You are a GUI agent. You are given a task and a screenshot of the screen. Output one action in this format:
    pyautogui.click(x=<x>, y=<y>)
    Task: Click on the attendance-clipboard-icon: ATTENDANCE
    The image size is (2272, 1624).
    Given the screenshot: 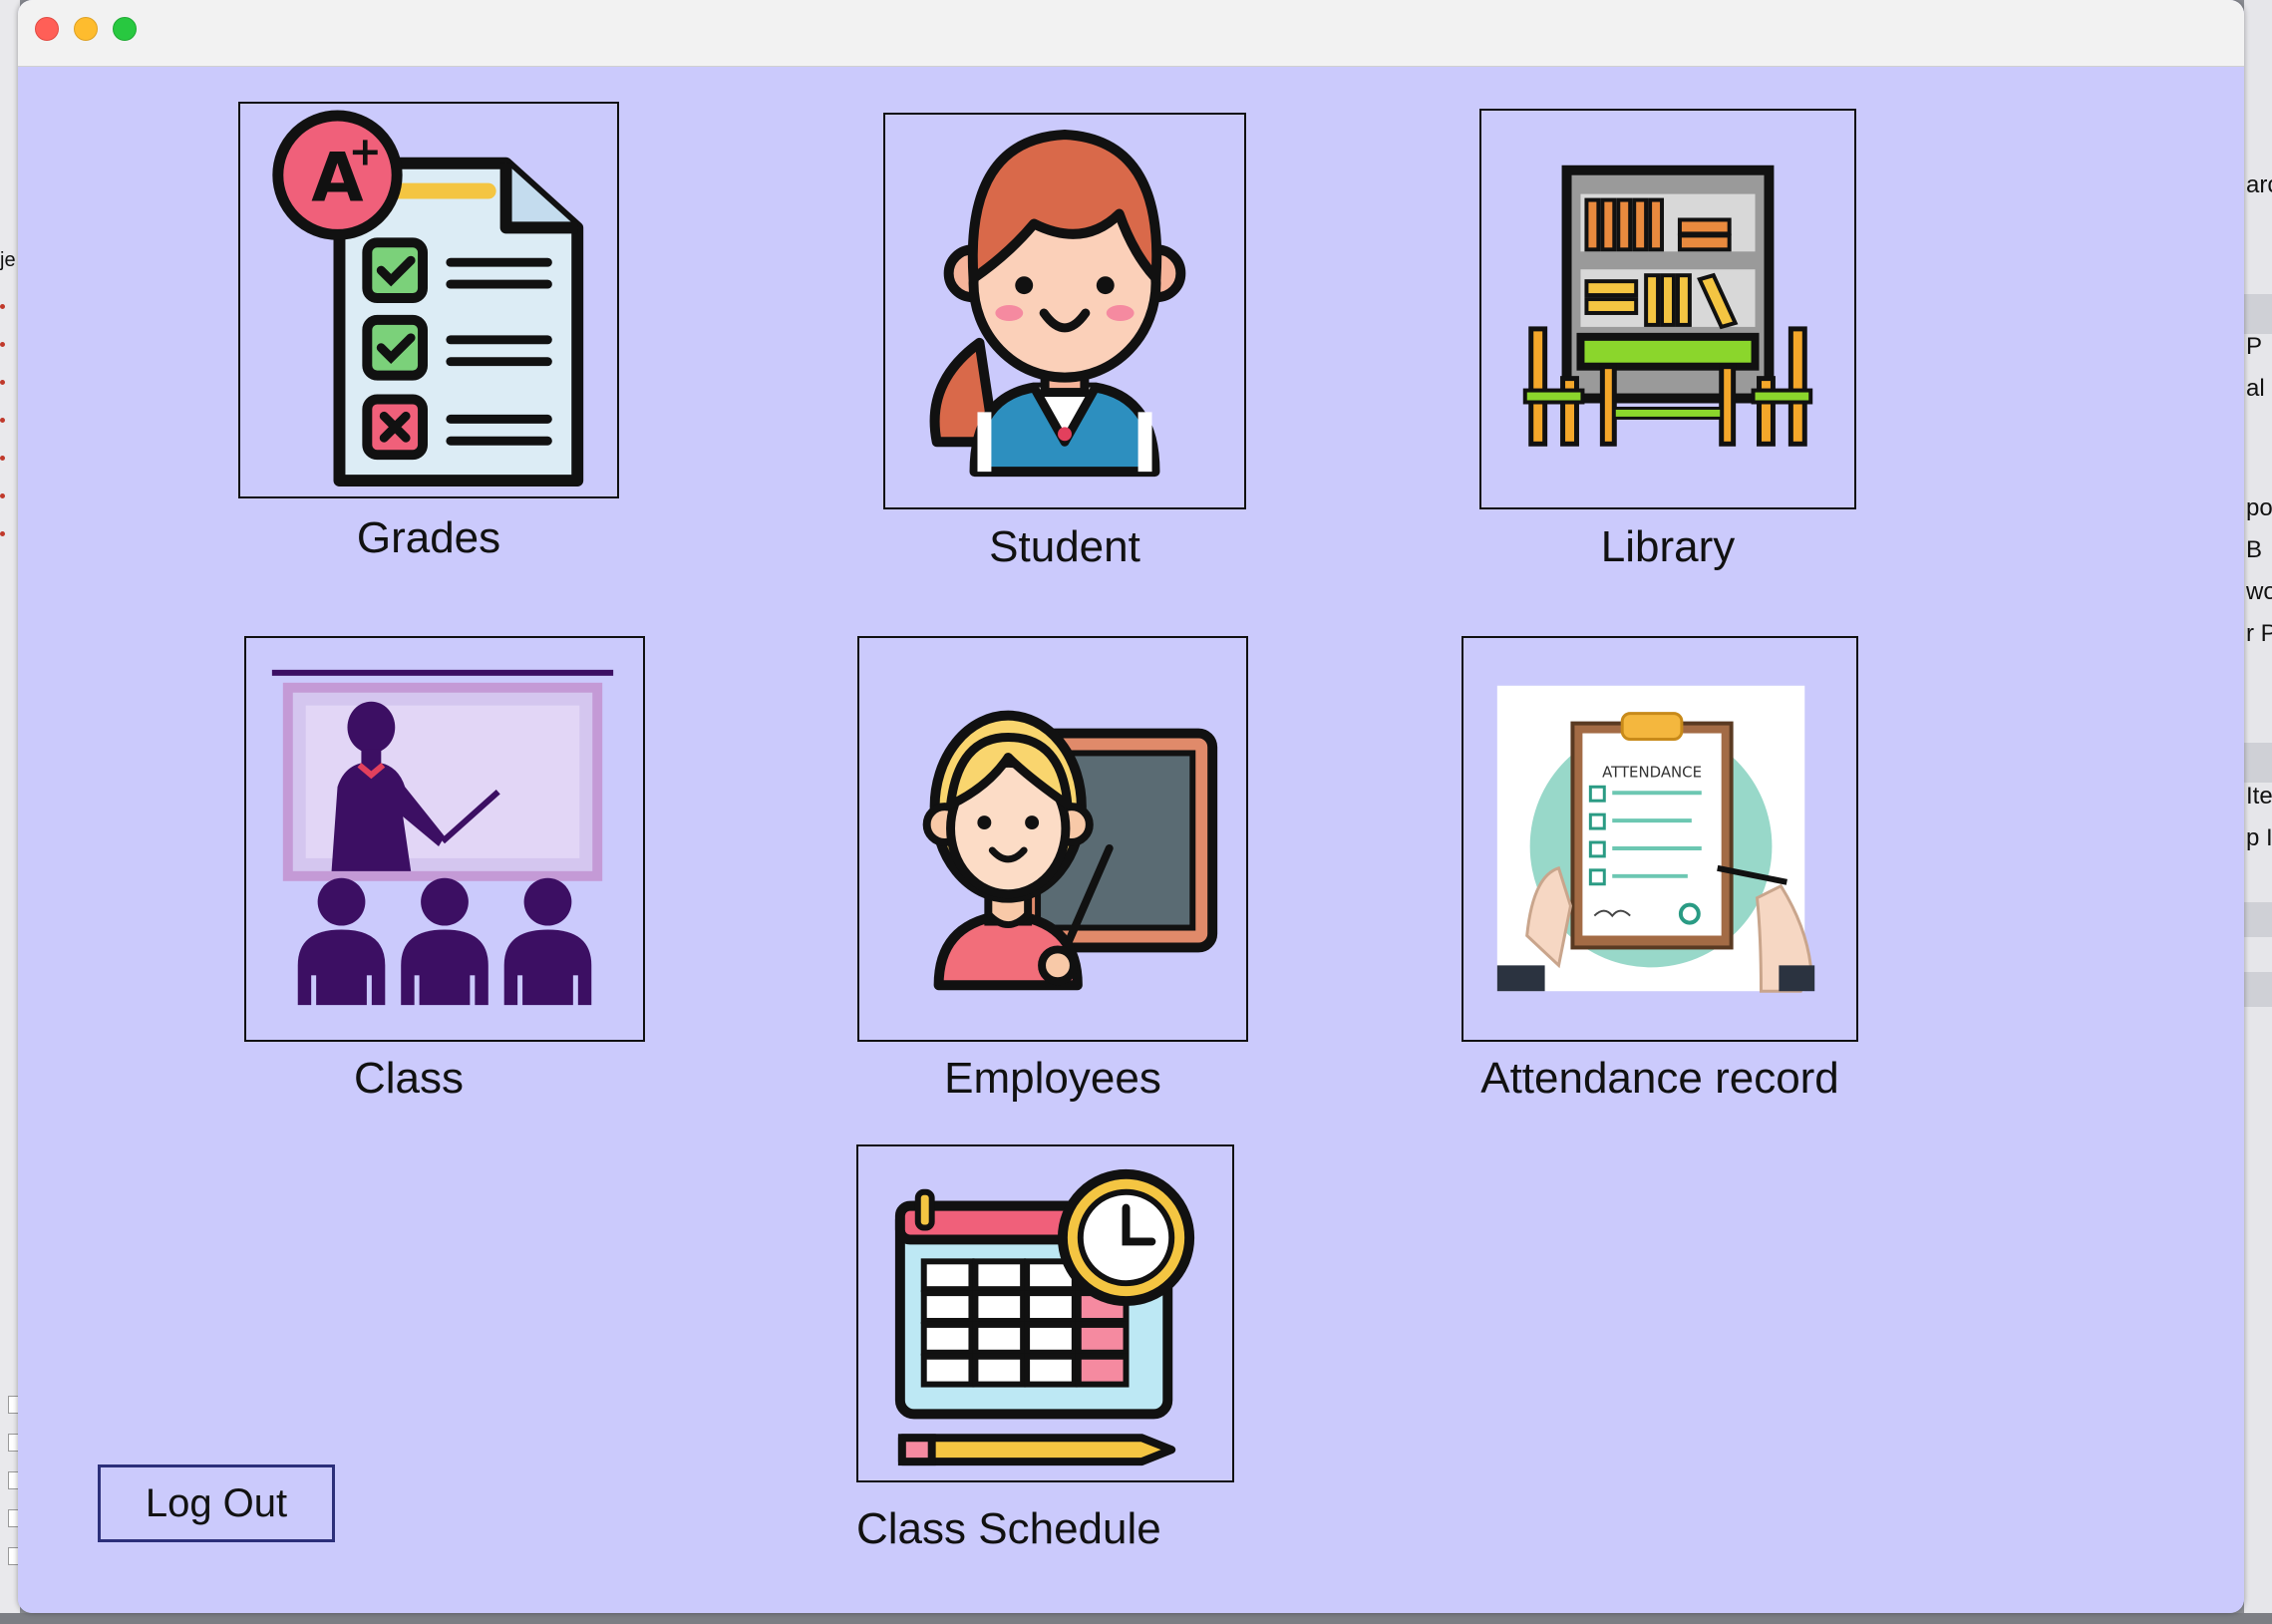 What is the action you would take?
    pyautogui.click(x=1655, y=839)
    